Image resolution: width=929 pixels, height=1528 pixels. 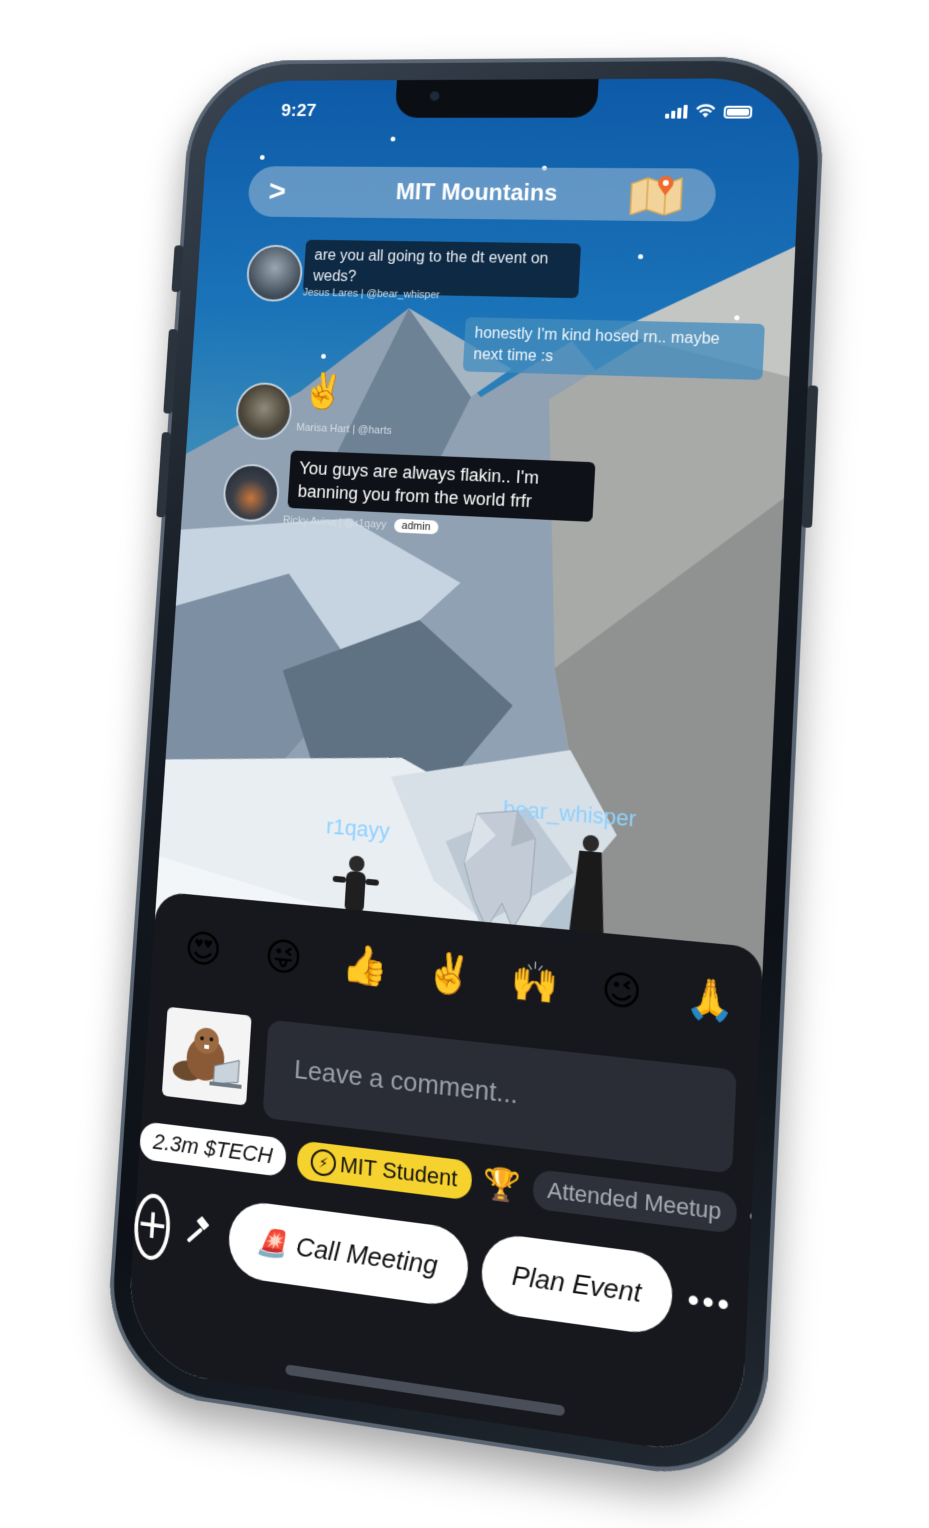 I want to click on achievement-badge: Attended Meetup, so click(x=634, y=1201).